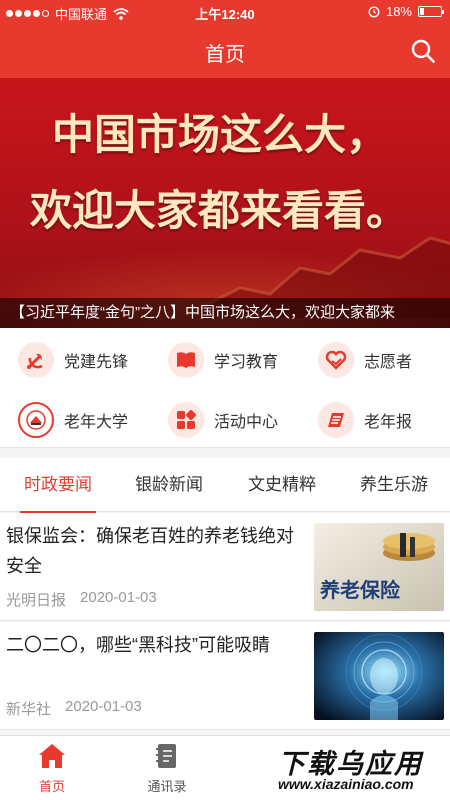 The image size is (450, 800). Describe the element at coordinates (374, 11) in the screenshot. I see `alarm-icon` at that location.